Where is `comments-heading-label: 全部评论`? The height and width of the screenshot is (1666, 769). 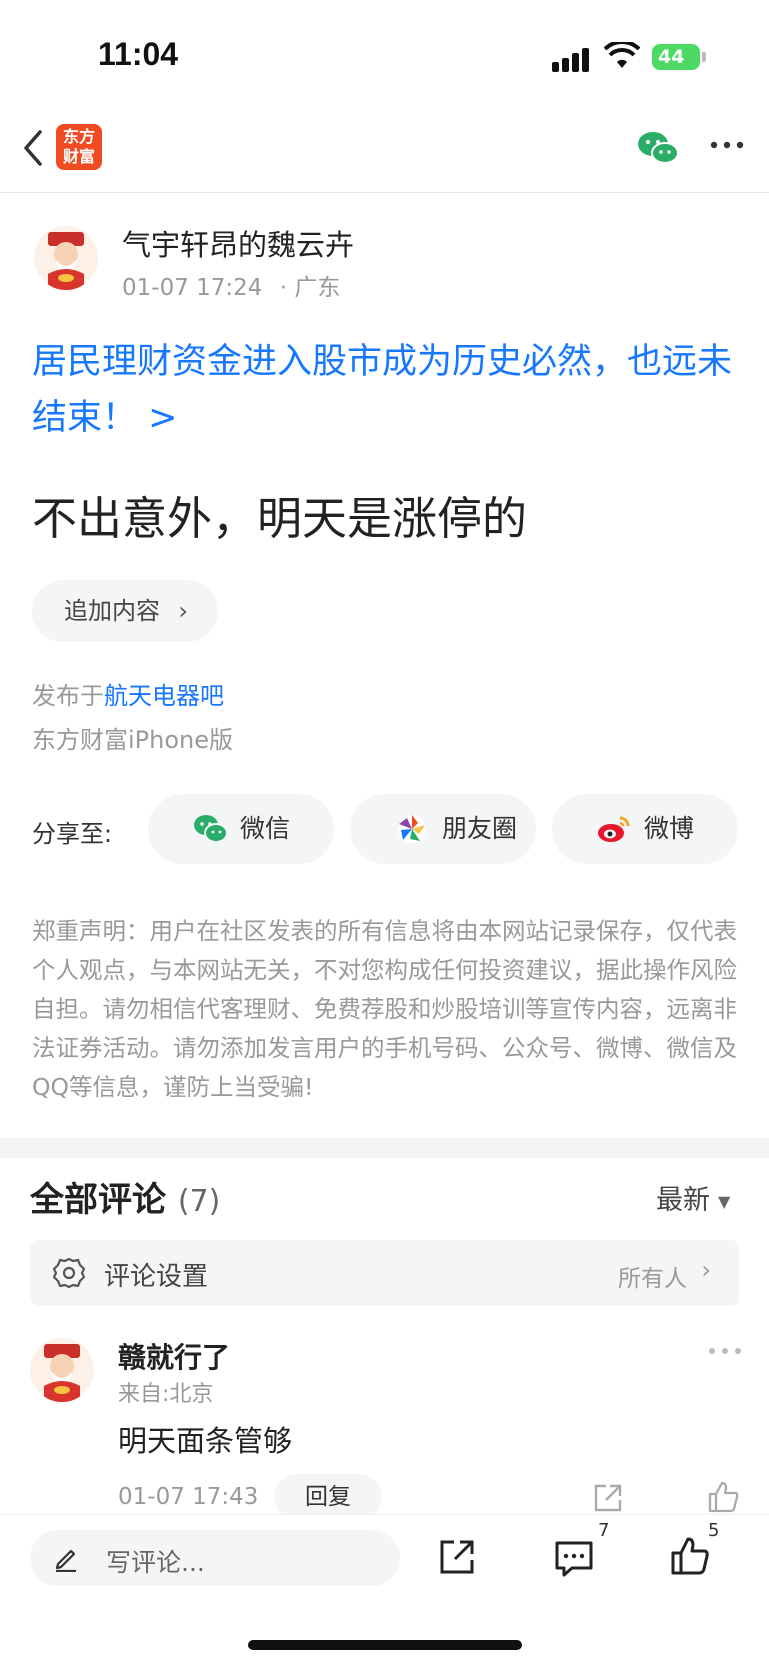 comments-heading-label: 全部评论 is located at coordinates (98, 1200).